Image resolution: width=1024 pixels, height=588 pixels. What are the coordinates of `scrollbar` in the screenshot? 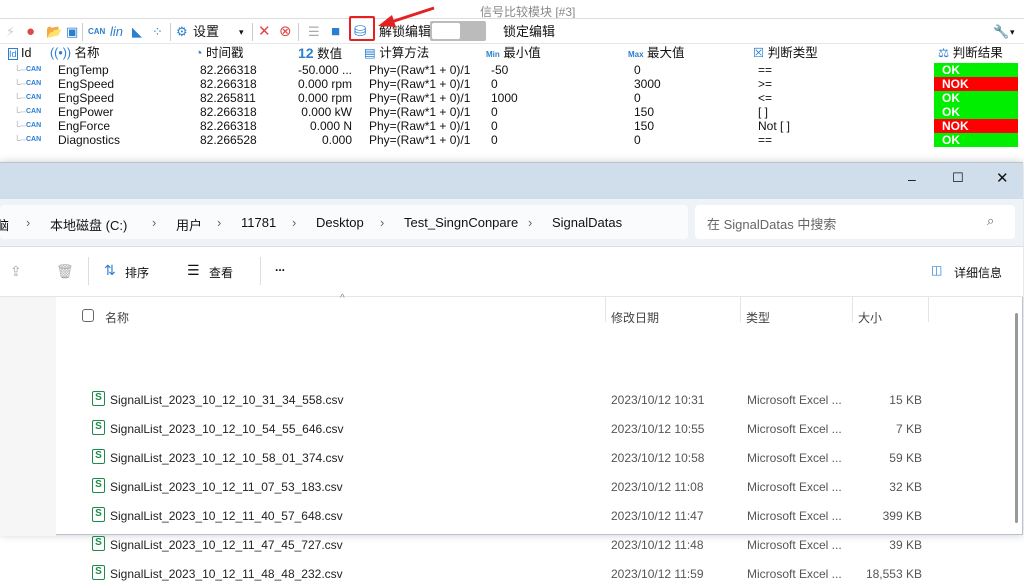 It's located at (1016, 418).